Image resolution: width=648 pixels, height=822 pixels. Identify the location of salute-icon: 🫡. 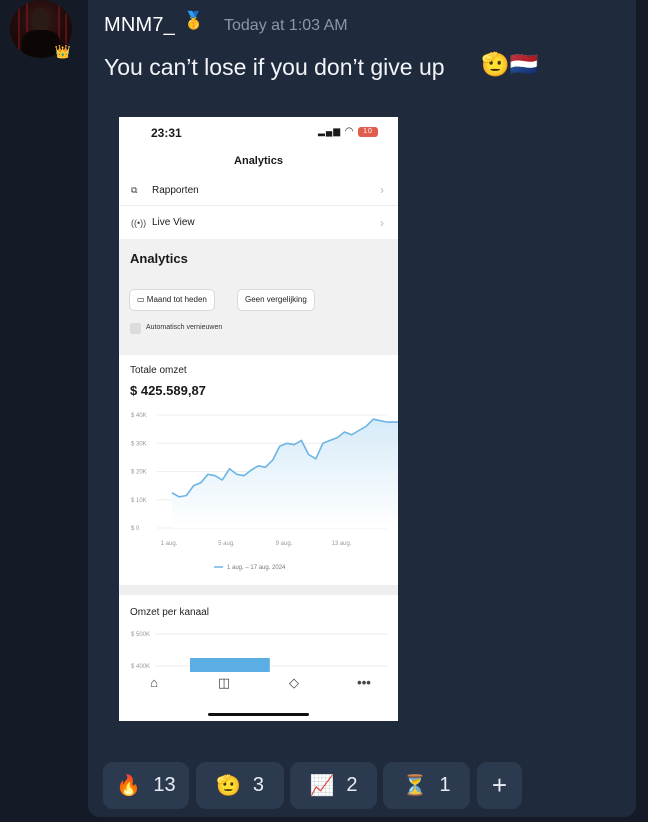
(228, 786).